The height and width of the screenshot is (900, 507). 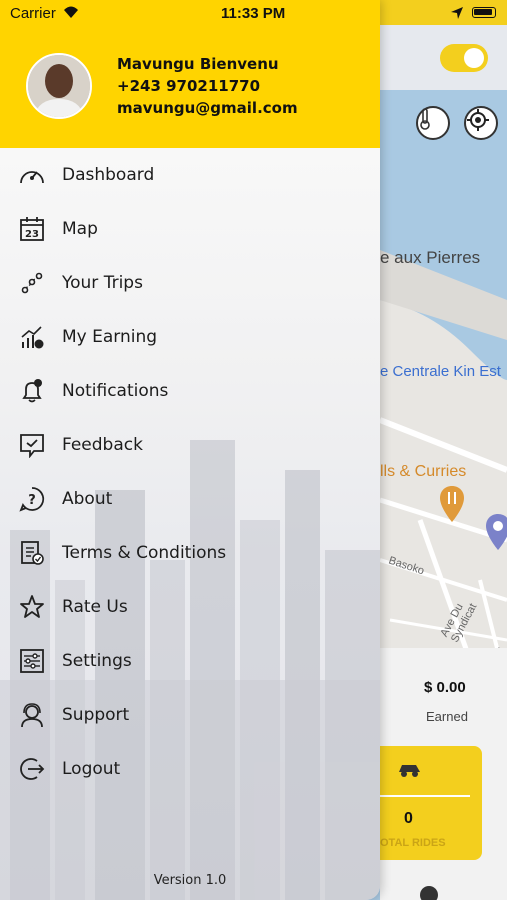 I want to click on profile-name: Mavungu Bienvenu, so click(x=198, y=64).